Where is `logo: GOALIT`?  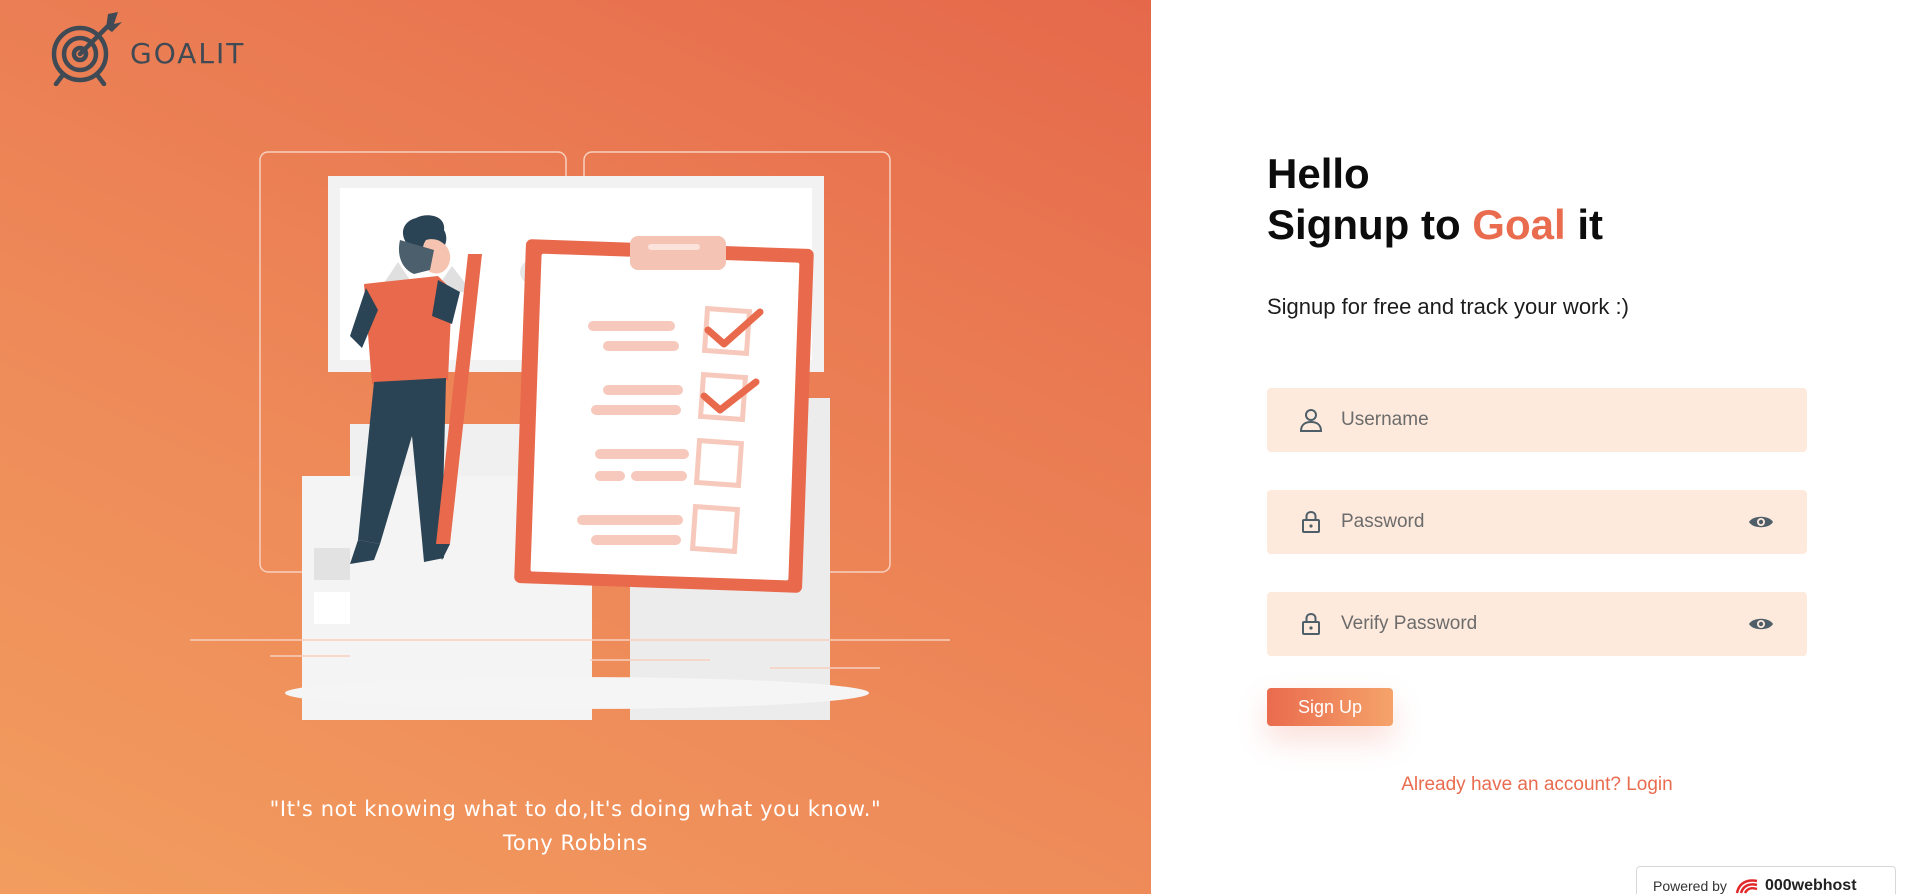 logo: GOALIT is located at coordinates (146, 48).